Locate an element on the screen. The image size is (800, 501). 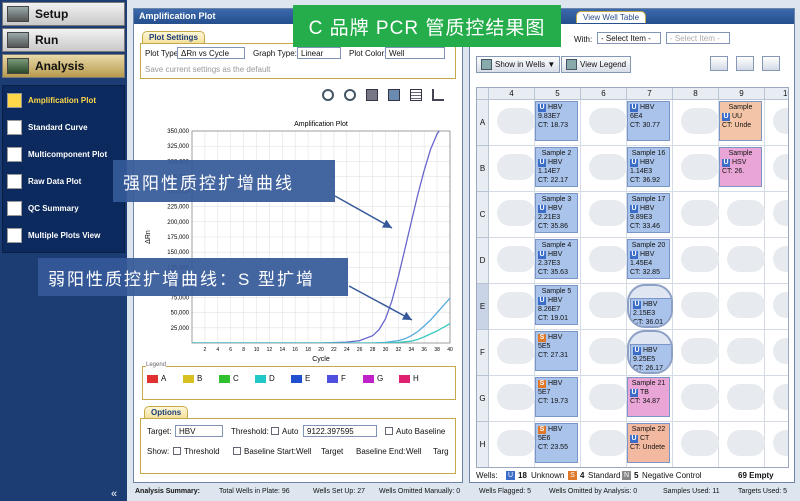
select-item-2: - Select Item - is located at coordinates (698, 38).